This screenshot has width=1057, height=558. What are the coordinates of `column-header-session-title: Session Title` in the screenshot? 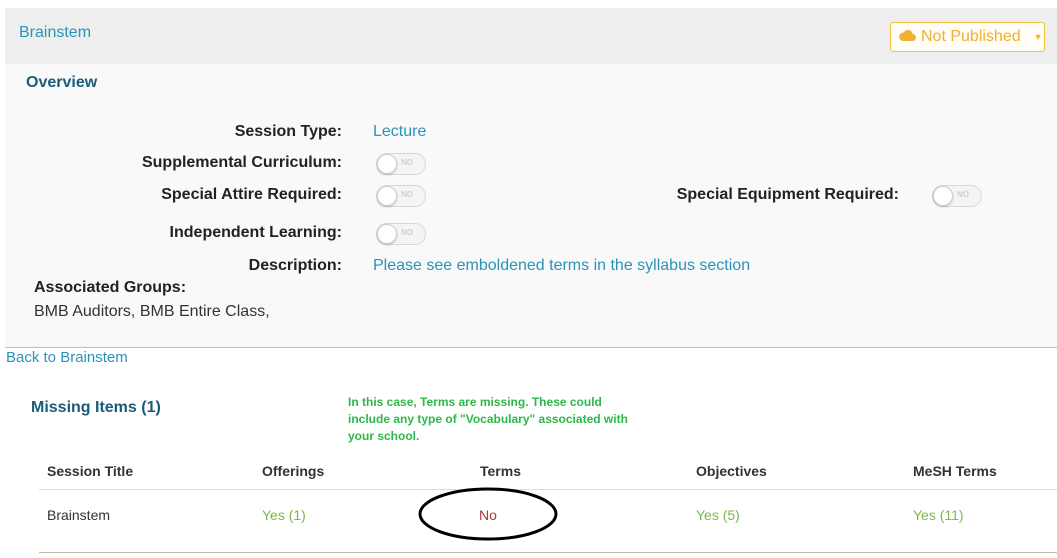 It's located at (90, 471).